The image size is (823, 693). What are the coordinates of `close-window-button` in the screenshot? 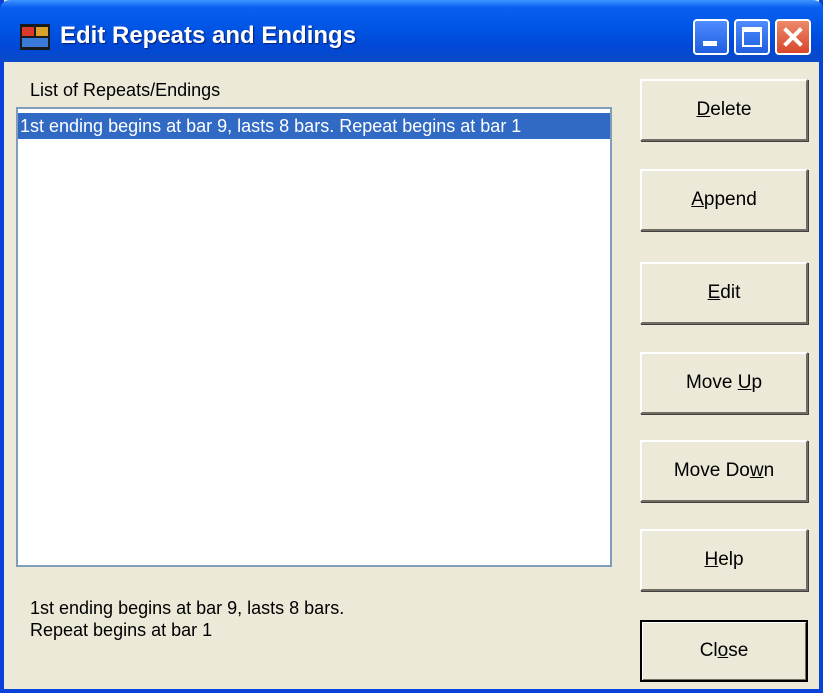 It's located at (793, 37).